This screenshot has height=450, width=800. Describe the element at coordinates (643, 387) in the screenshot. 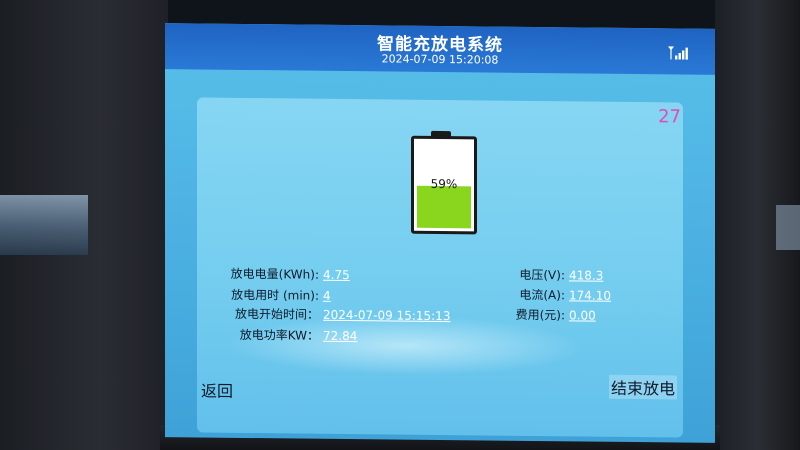

I see `end-discharge-button: 结束放电` at that location.